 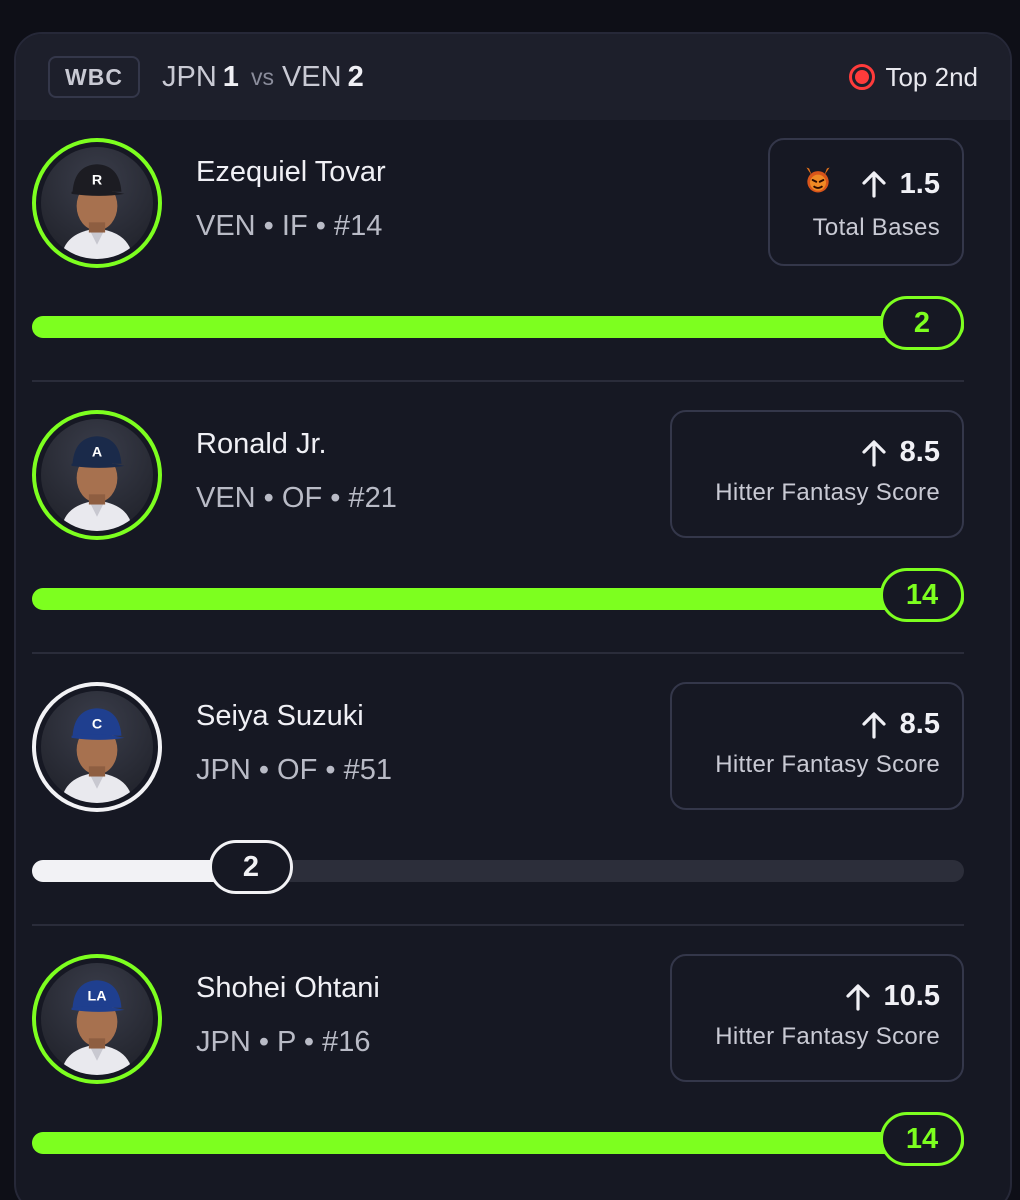 What do you see at coordinates (230, 76) in the screenshot?
I see `team1-score: 1` at bounding box center [230, 76].